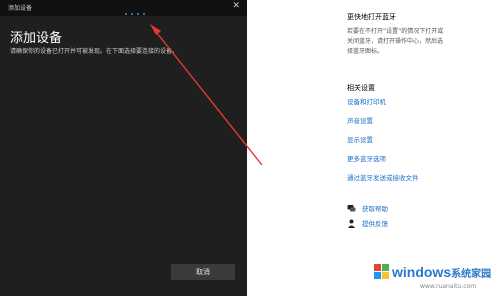 The image size is (500, 296). Describe the element at coordinates (442, 272) in the screenshot. I see `watermark-text: windows系统家园` at that location.